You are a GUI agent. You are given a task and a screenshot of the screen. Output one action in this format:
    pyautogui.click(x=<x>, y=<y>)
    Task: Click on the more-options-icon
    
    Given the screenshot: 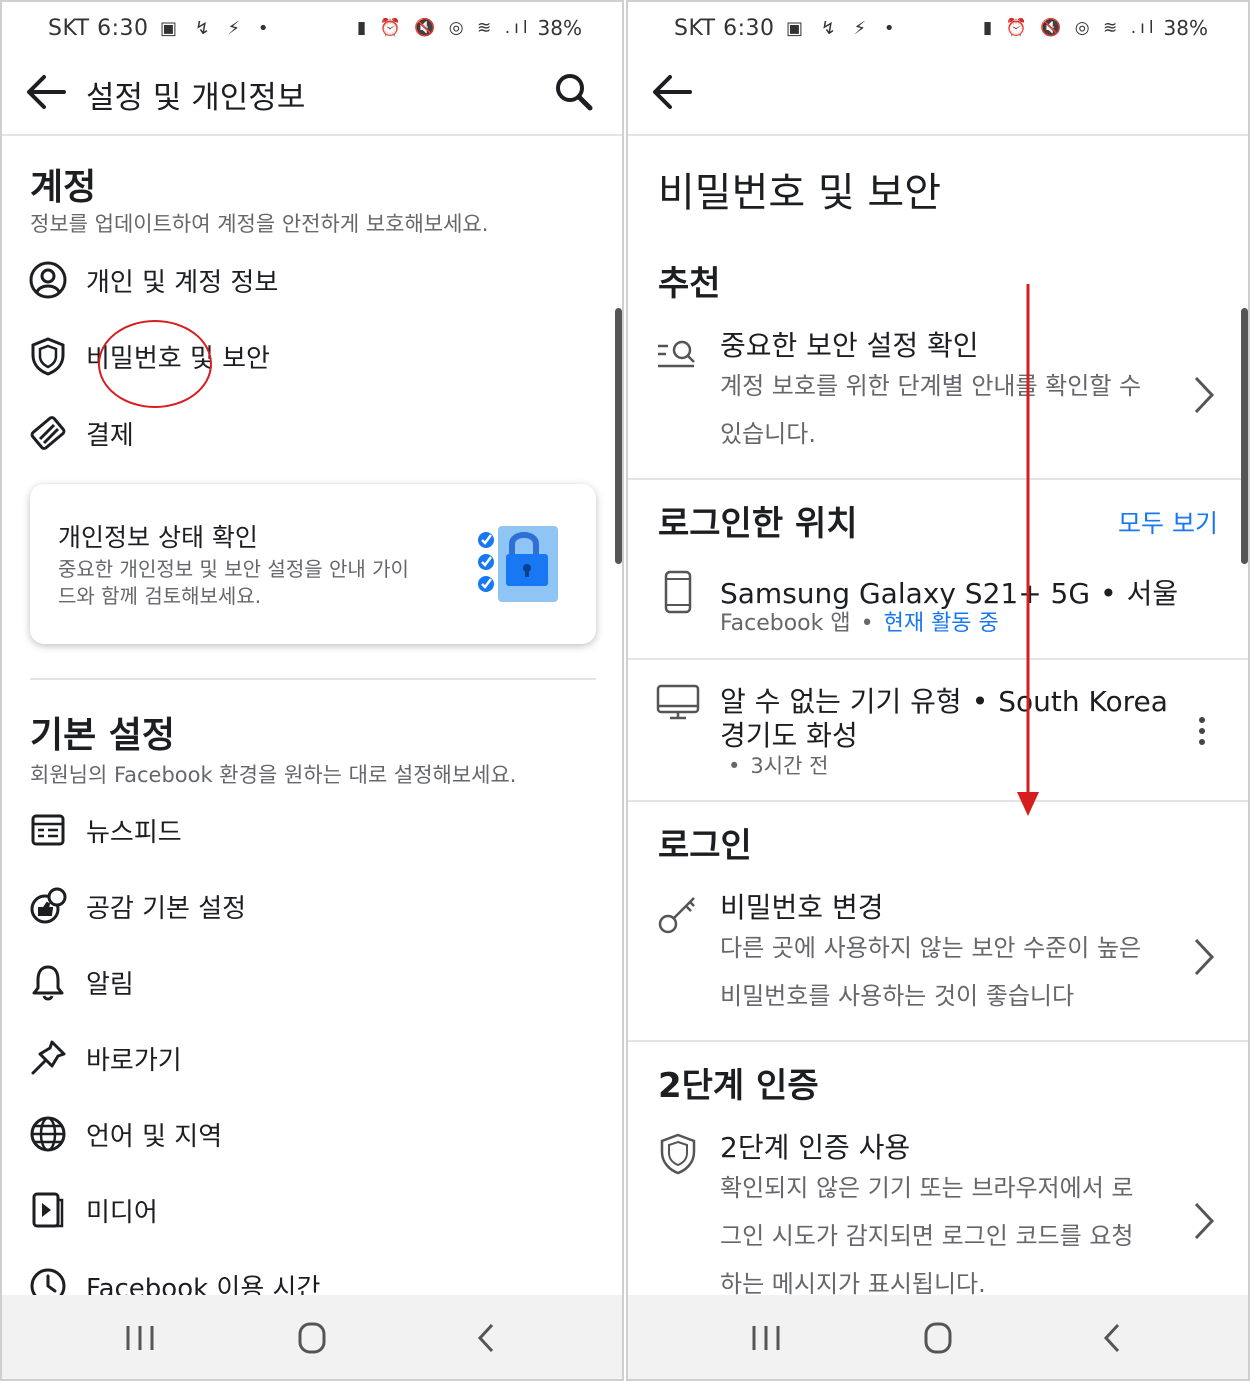 What is the action you would take?
    pyautogui.click(x=1202, y=731)
    